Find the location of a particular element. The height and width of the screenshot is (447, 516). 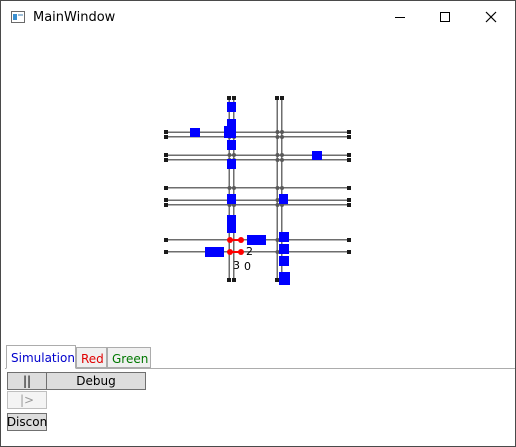

tab-simulation: Simulation is located at coordinates (41, 357).